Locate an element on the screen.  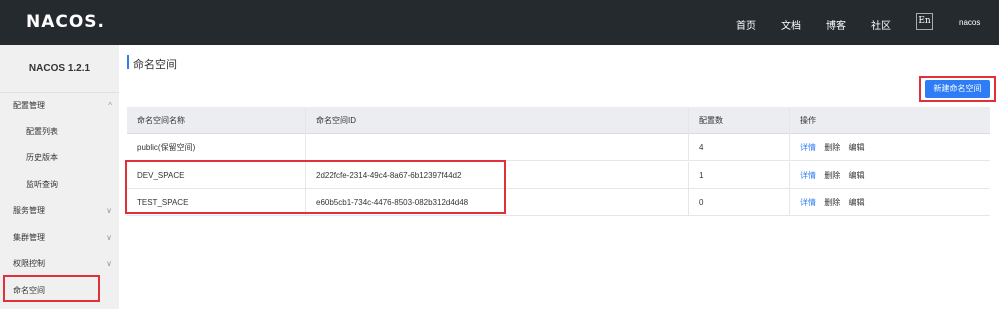
namespace-id is located at coordinates (496, 147).